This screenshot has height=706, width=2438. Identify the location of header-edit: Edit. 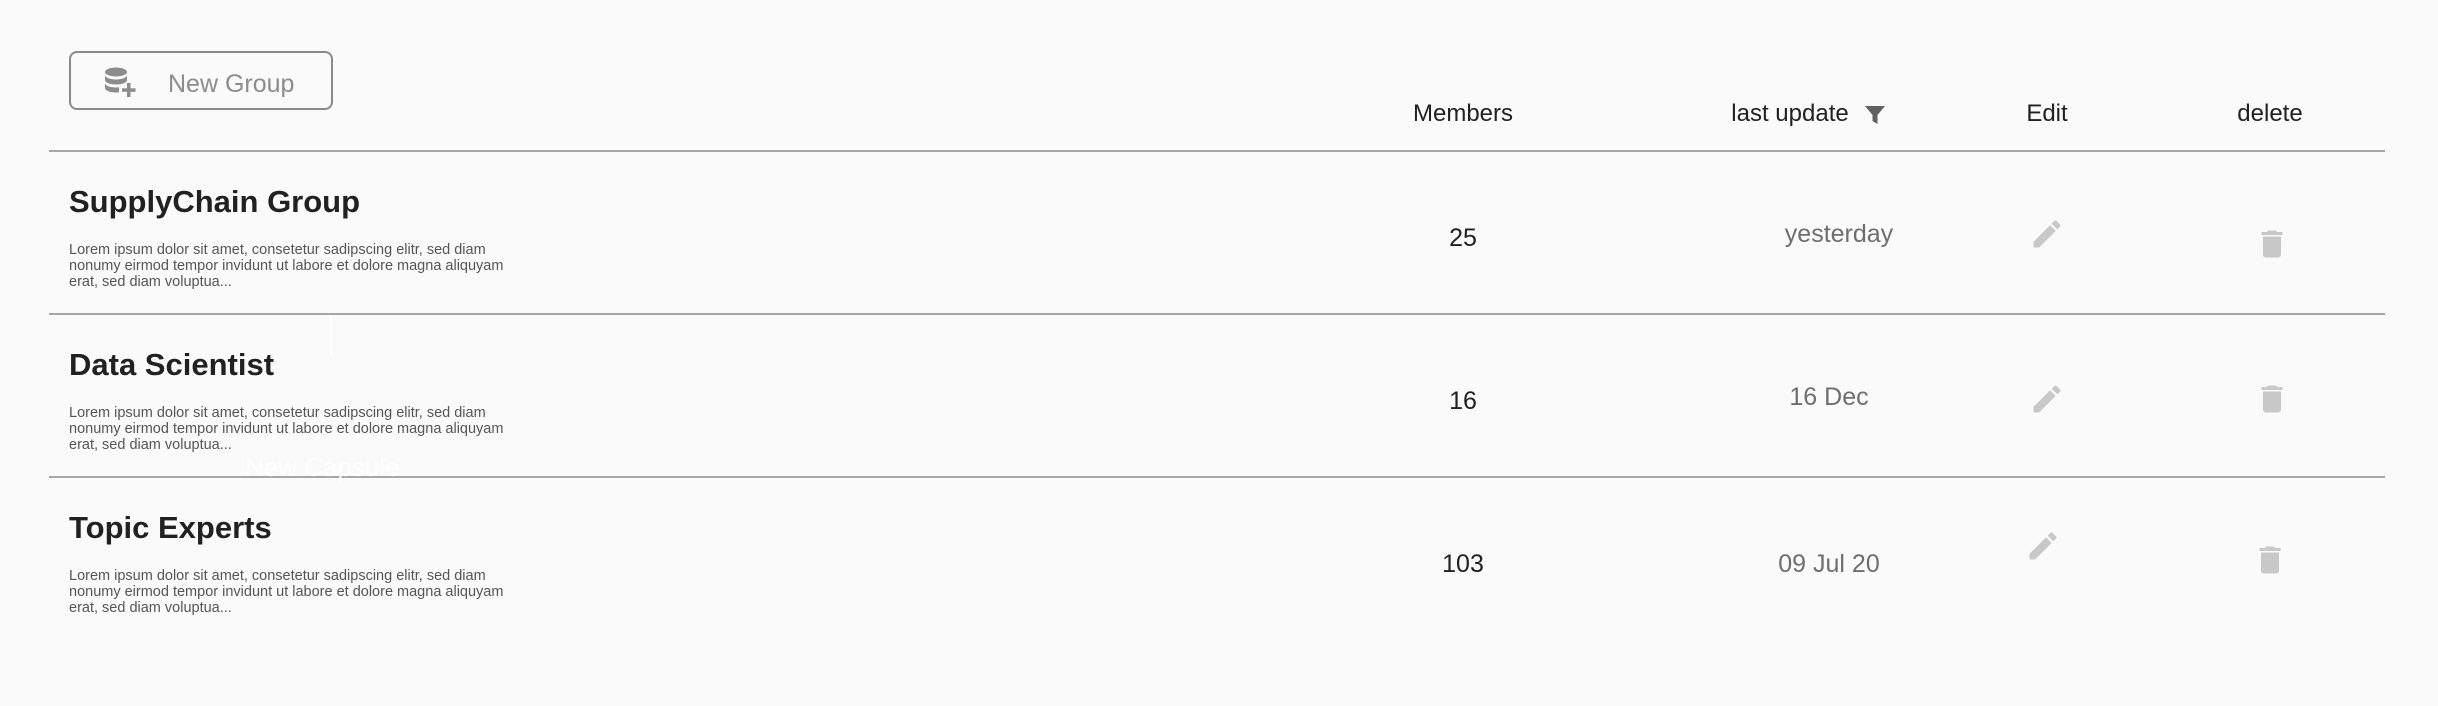
(2047, 113).